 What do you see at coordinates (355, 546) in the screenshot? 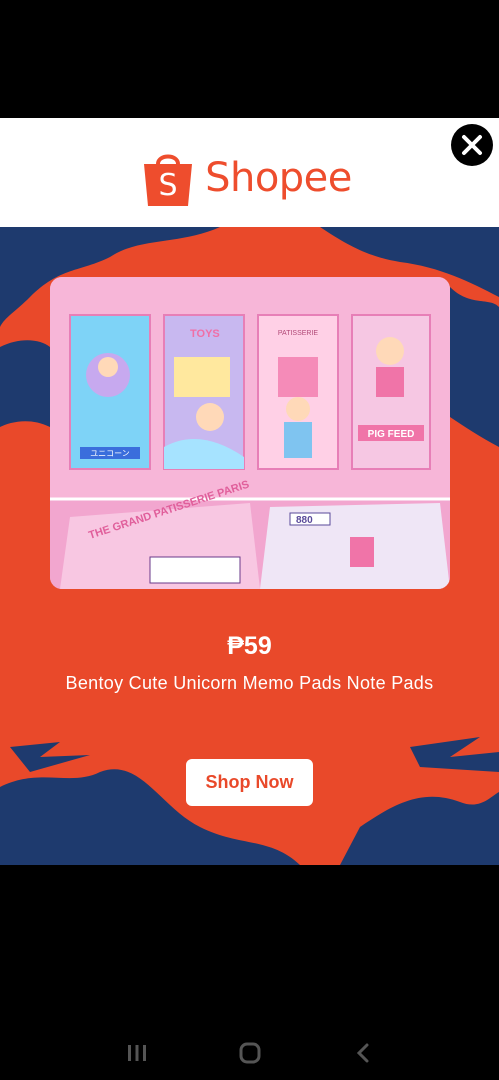
I see `memo-pad-lower-right: 880` at bounding box center [355, 546].